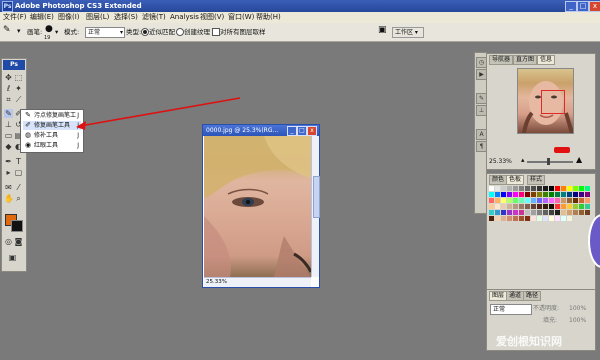  I want to click on tab-histogram: 直方图, so click(525, 60).